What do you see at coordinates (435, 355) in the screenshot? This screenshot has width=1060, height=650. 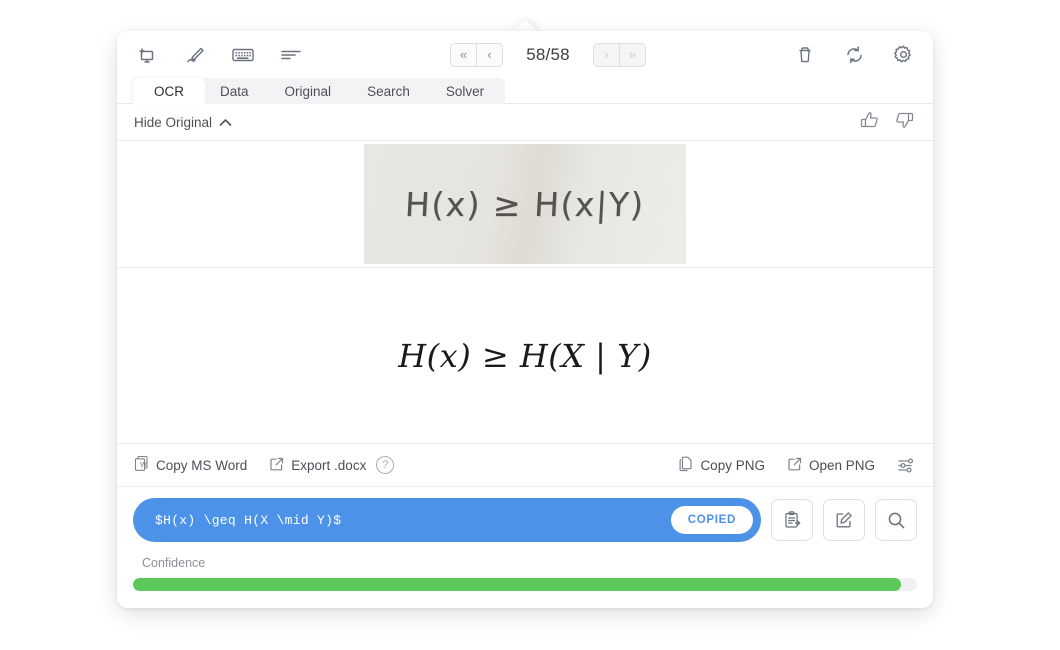 I see `math-lhs: H(x)` at bounding box center [435, 355].